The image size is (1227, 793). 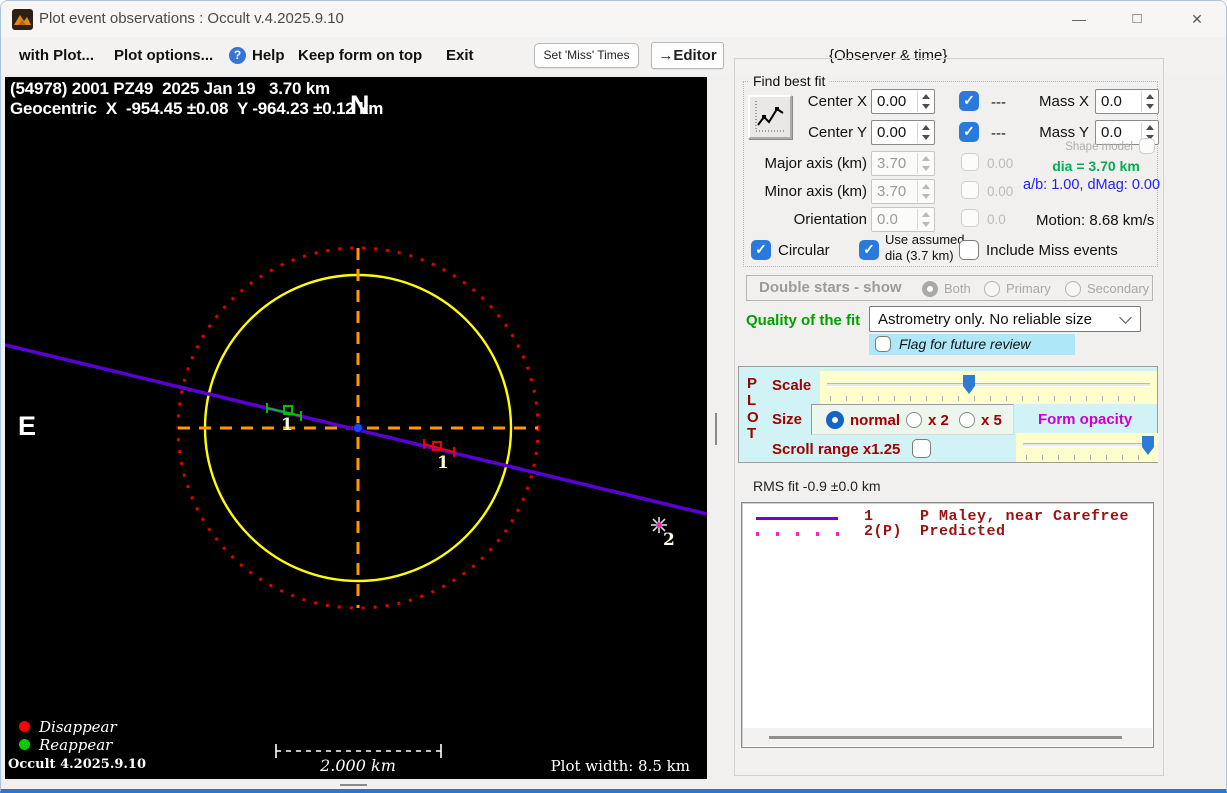 I want to click on list-scrollbar-thumb, so click(x=945, y=737).